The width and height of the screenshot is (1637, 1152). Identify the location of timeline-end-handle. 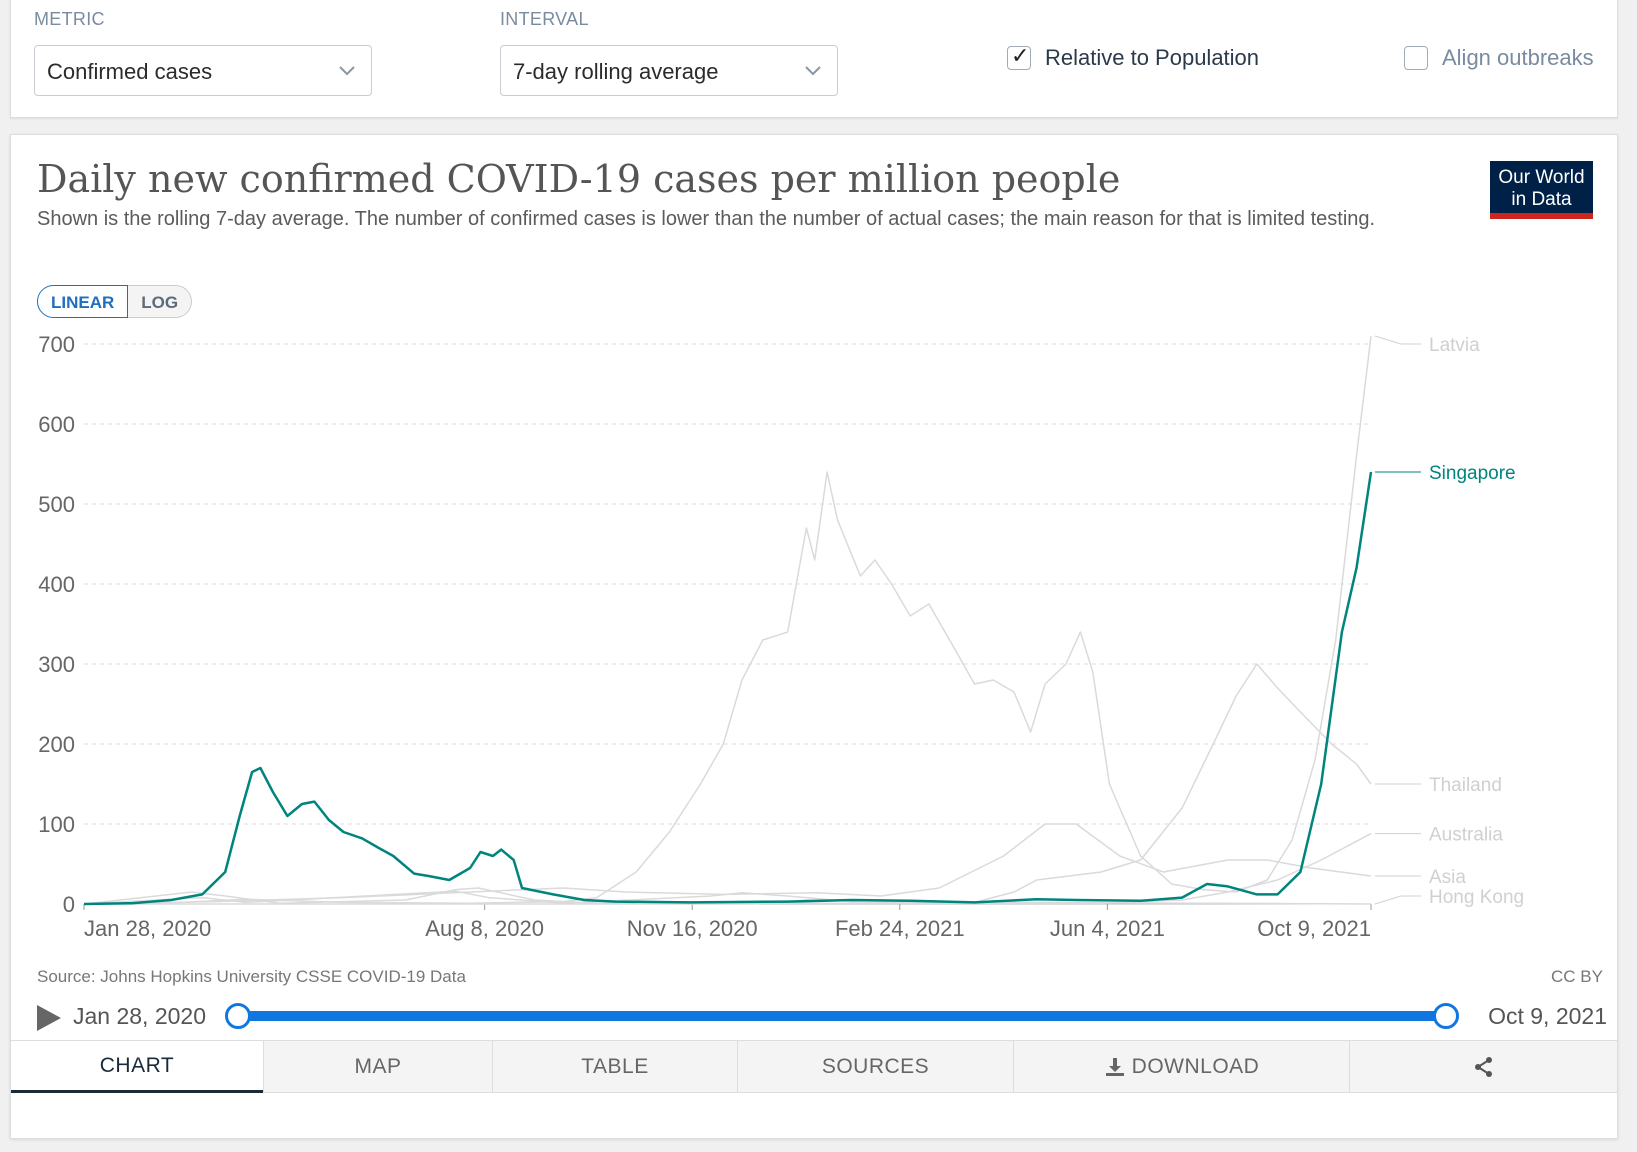
(1446, 1016).